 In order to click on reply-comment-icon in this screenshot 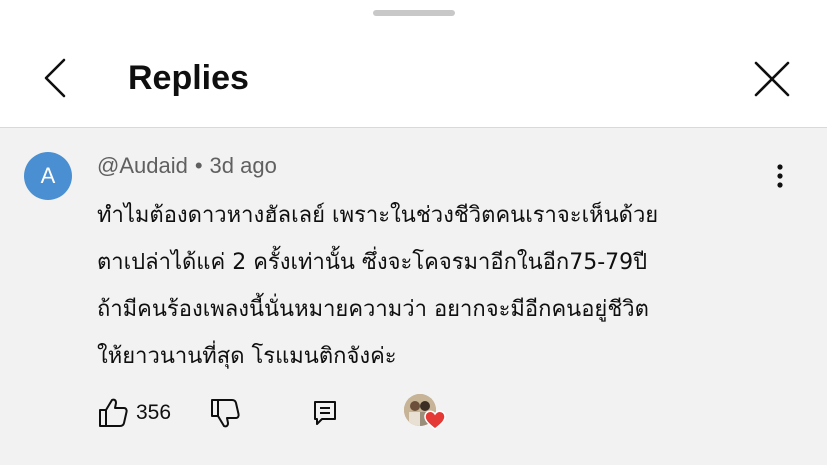, I will do `click(325, 413)`.